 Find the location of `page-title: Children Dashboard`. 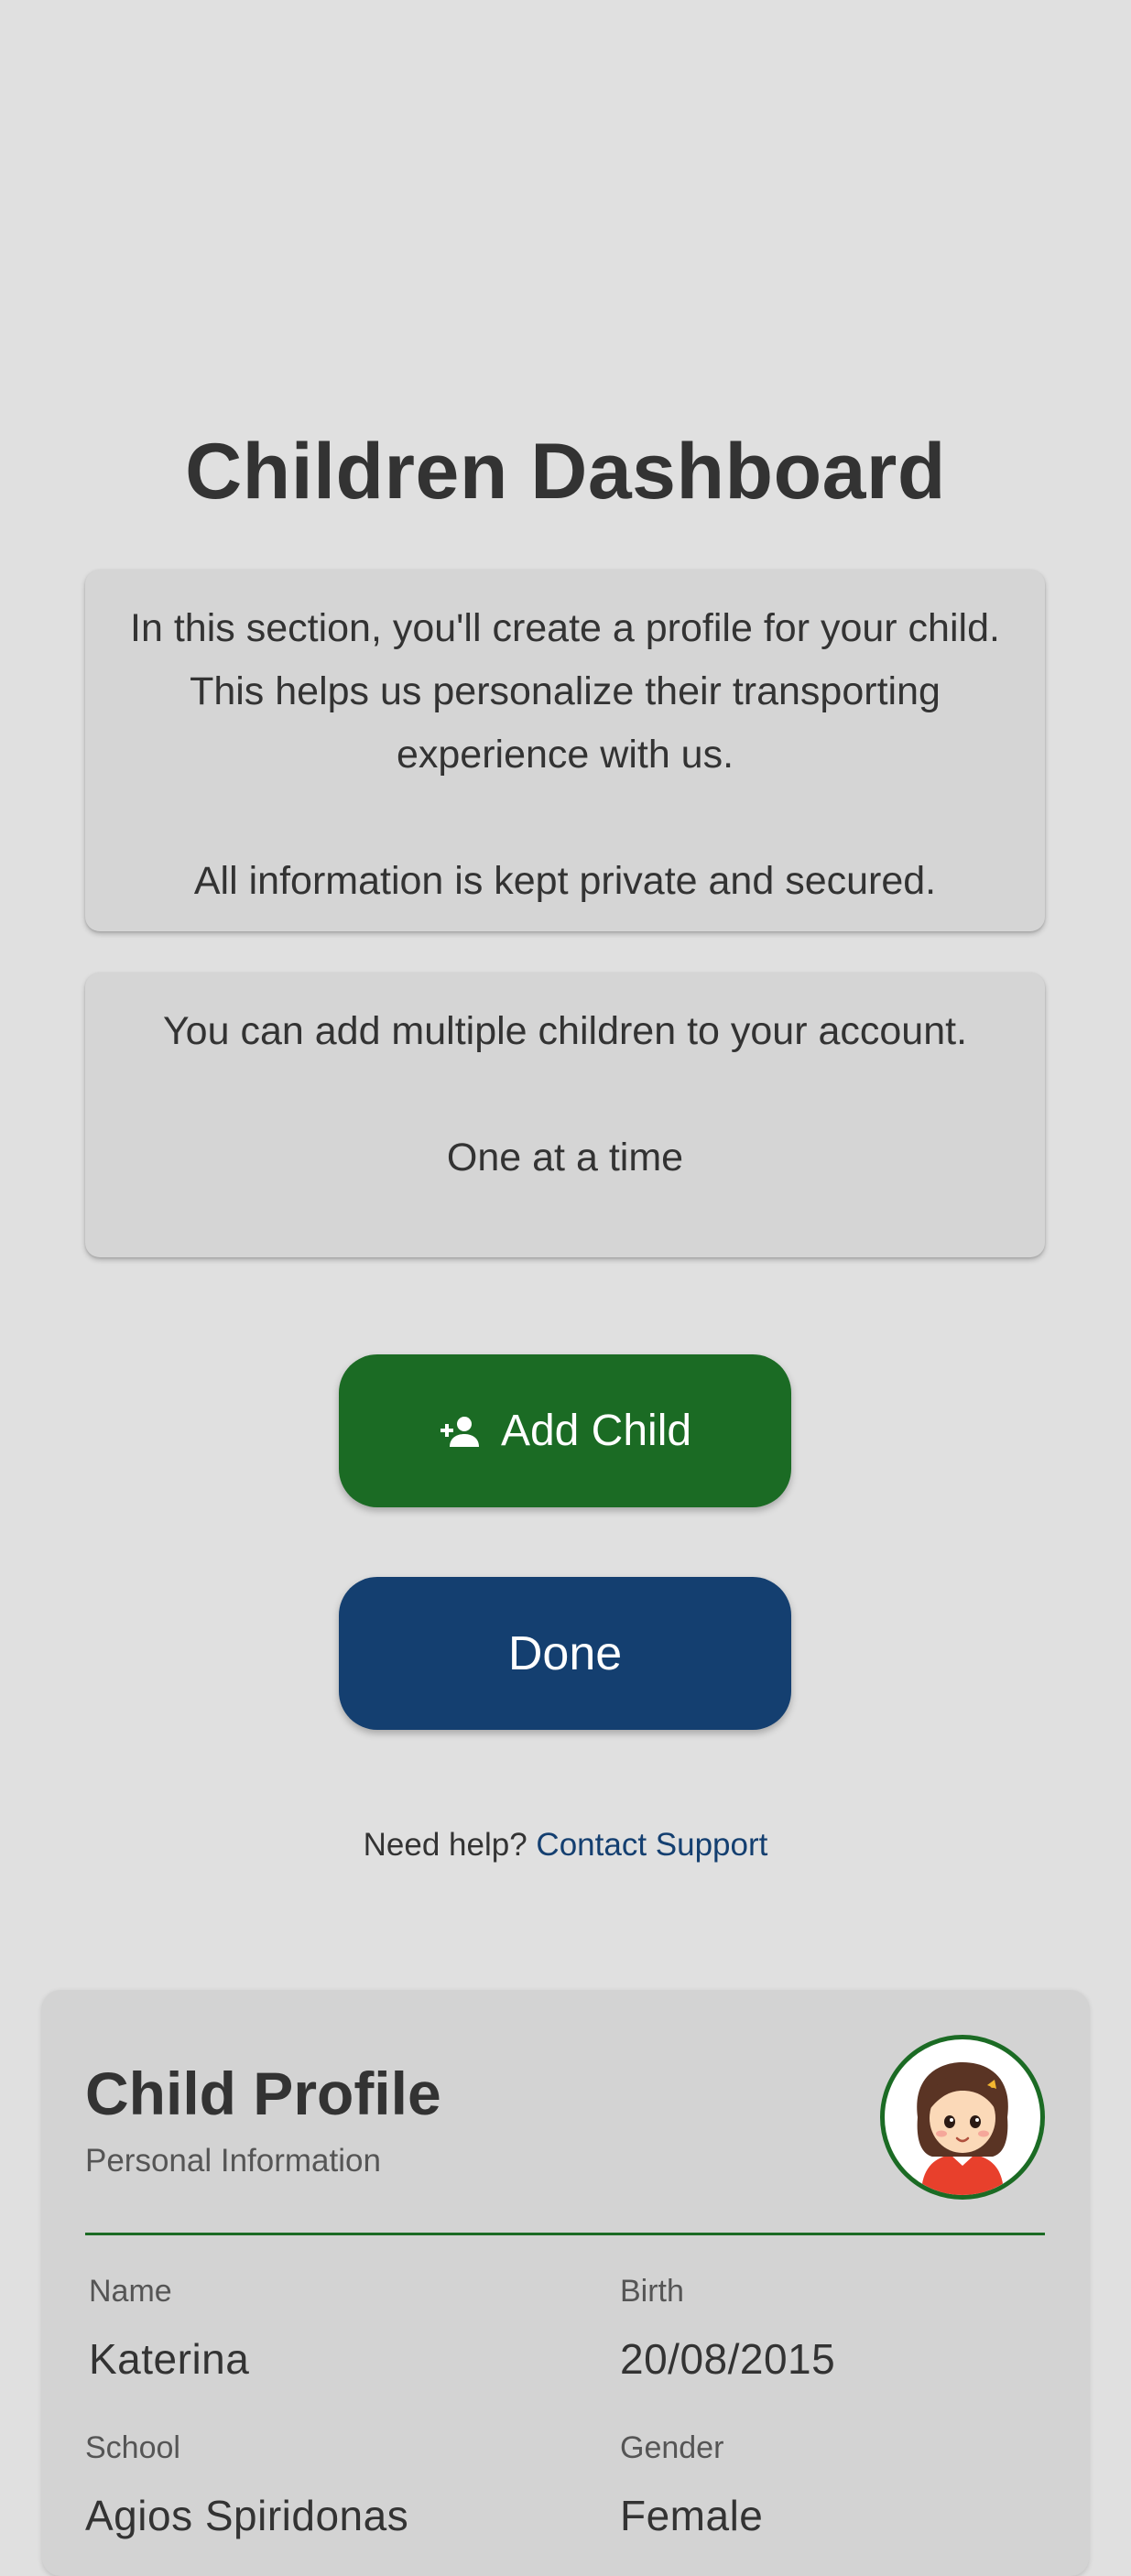

page-title: Children Dashboard is located at coordinates (566, 472).